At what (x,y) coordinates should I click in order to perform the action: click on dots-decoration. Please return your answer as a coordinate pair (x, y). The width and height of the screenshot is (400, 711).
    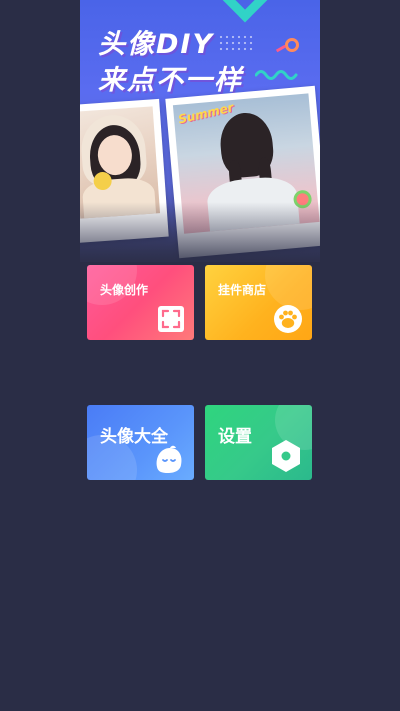
    Looking at the image, I should click on (236, 43).